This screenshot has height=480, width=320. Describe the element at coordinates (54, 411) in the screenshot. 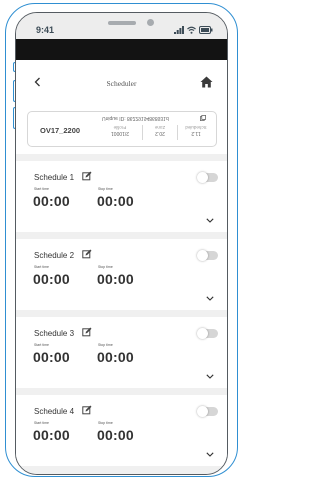

I see `schedule-title: Schedule 4` at that location.